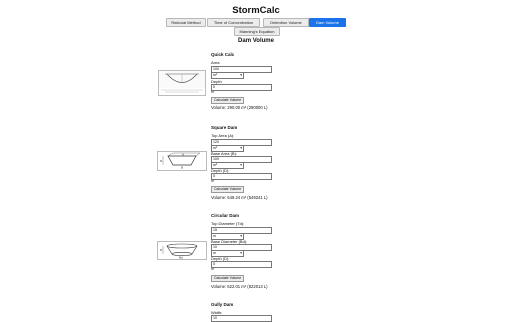 The image size is (512, 322). I want to click on nav-dam-volume-button: Dam Volume, so click(327, 22).